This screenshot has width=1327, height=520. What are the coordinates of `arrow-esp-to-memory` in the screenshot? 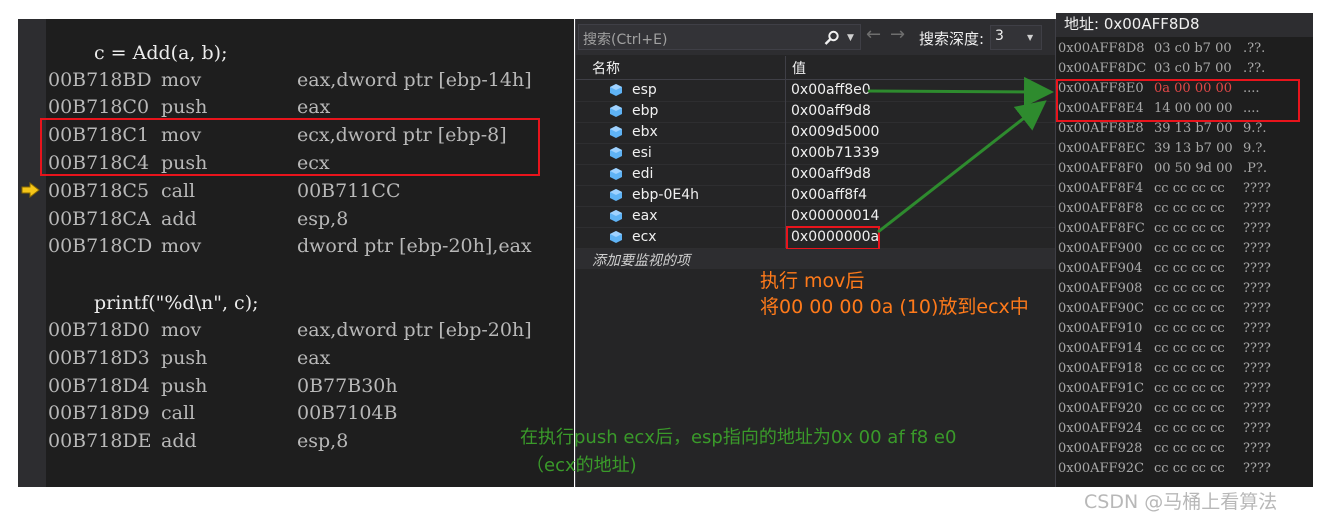 It's located at (960, 91).